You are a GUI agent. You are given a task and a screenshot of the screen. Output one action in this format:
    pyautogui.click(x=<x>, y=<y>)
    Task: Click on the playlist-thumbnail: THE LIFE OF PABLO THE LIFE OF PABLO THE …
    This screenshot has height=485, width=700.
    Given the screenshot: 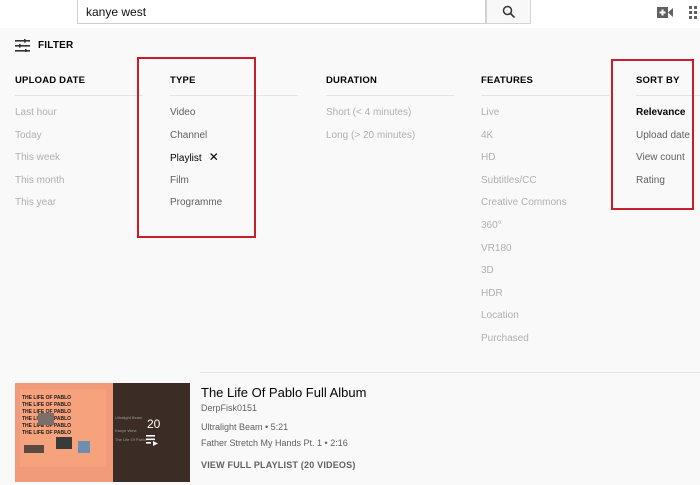 What is the action you would take?
    pyautogui.click(x=102, y=432)
    